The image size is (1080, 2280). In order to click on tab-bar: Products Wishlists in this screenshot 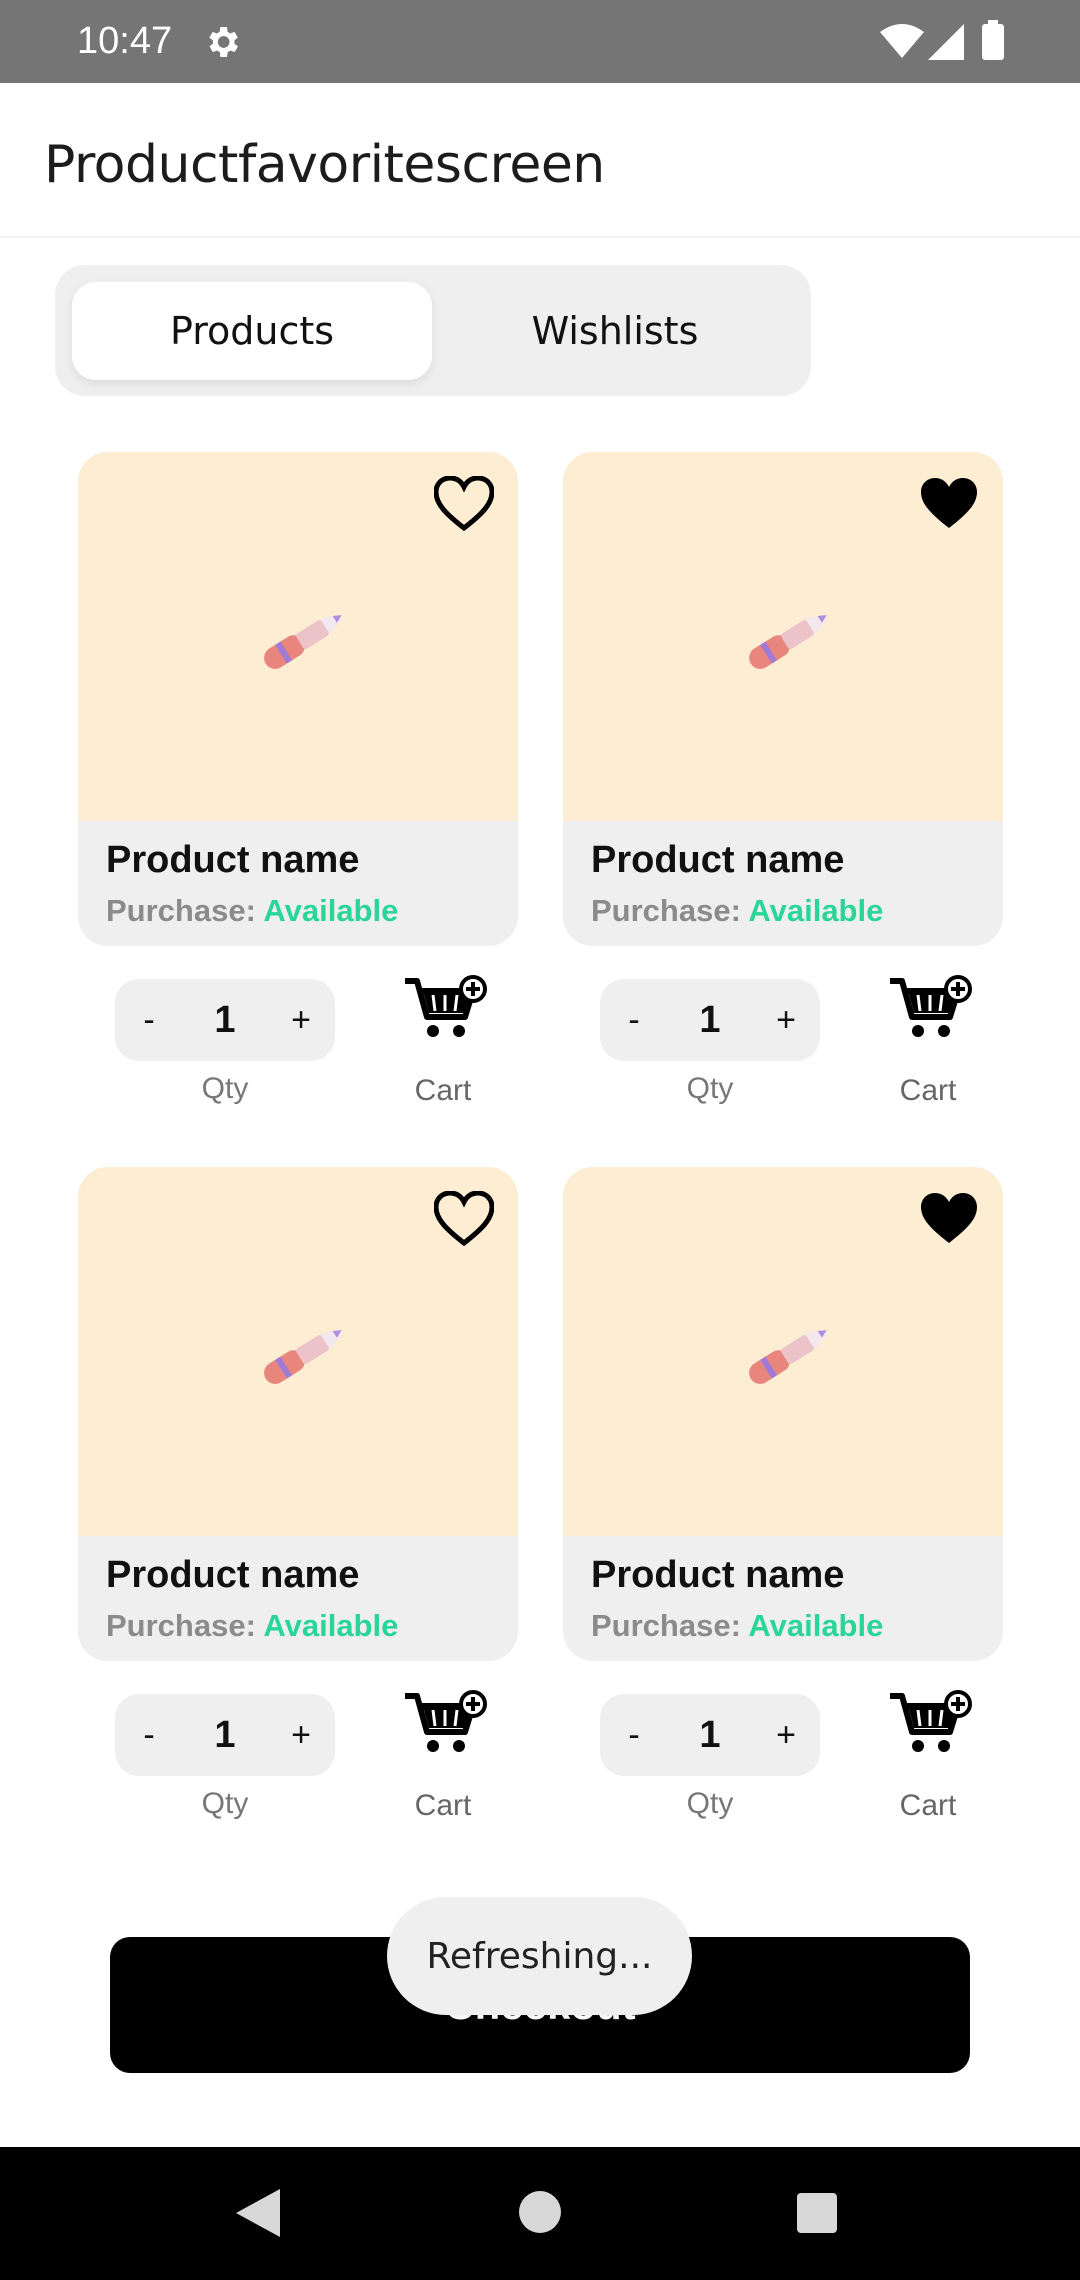, I will do `click(433, 330)`.